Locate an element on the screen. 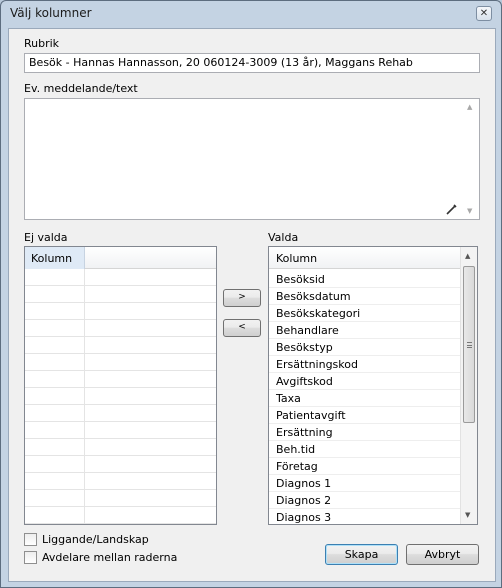 This screenshot has height=588, width=502. valda-scrollbar: ▲ ▼ is located at coordinates (468, 385).